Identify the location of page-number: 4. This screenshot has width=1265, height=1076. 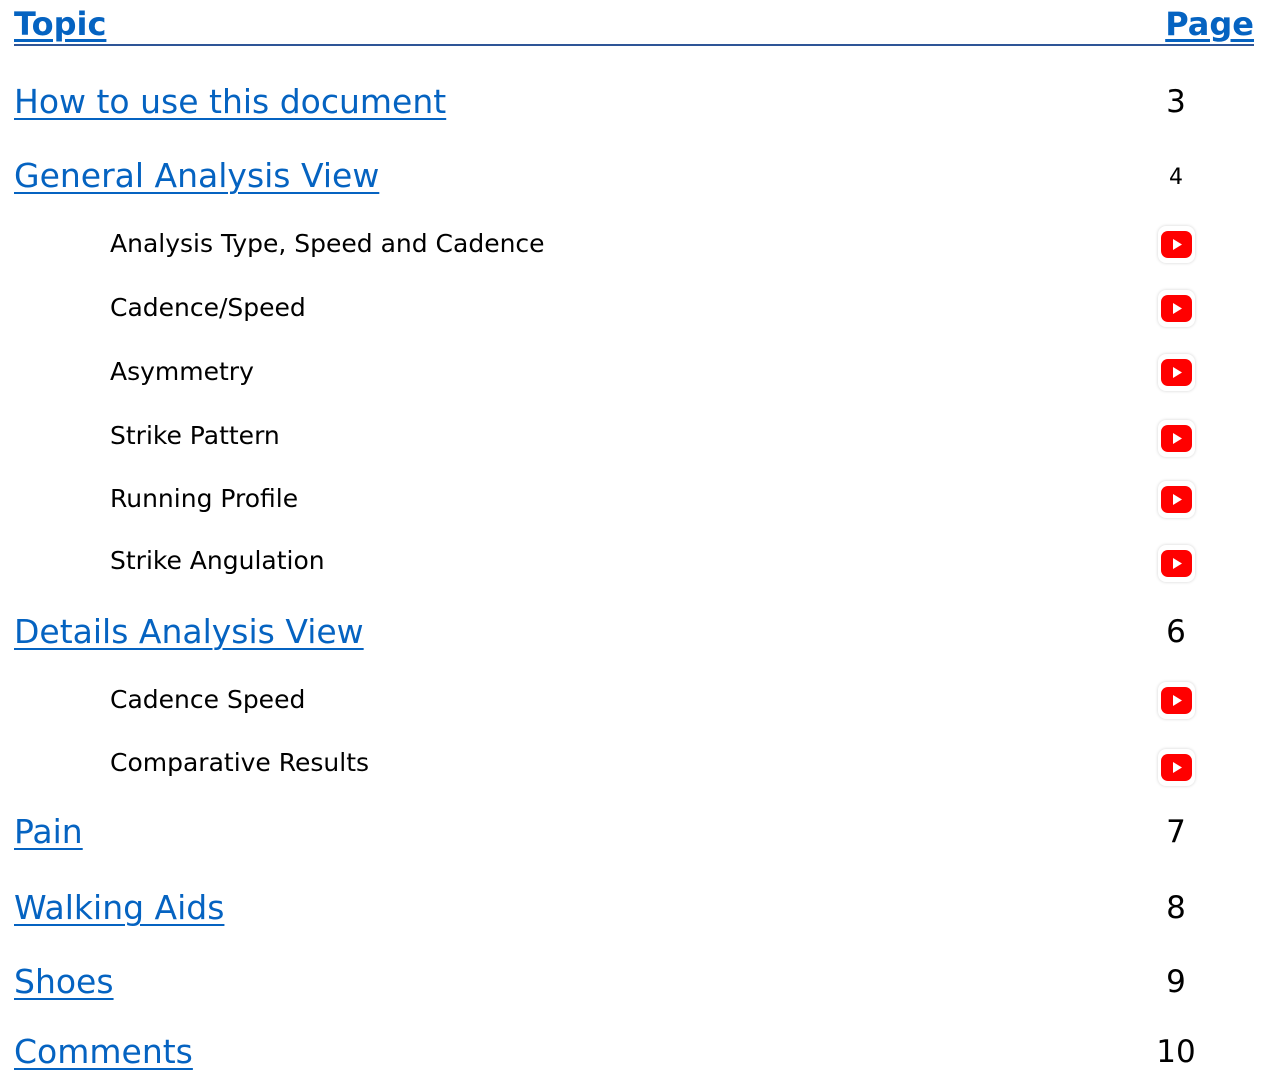
(1176, 177).